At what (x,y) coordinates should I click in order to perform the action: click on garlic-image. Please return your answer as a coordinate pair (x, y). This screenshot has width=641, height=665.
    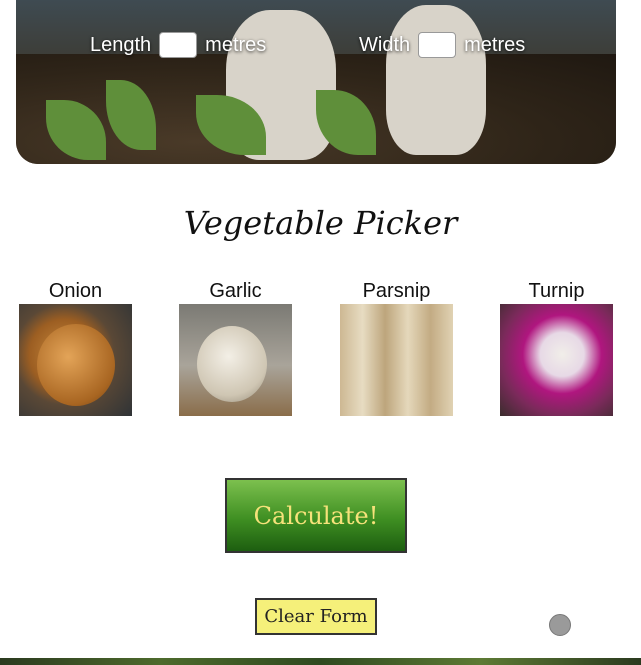
    Looking at the image, I should click on (235, 360).